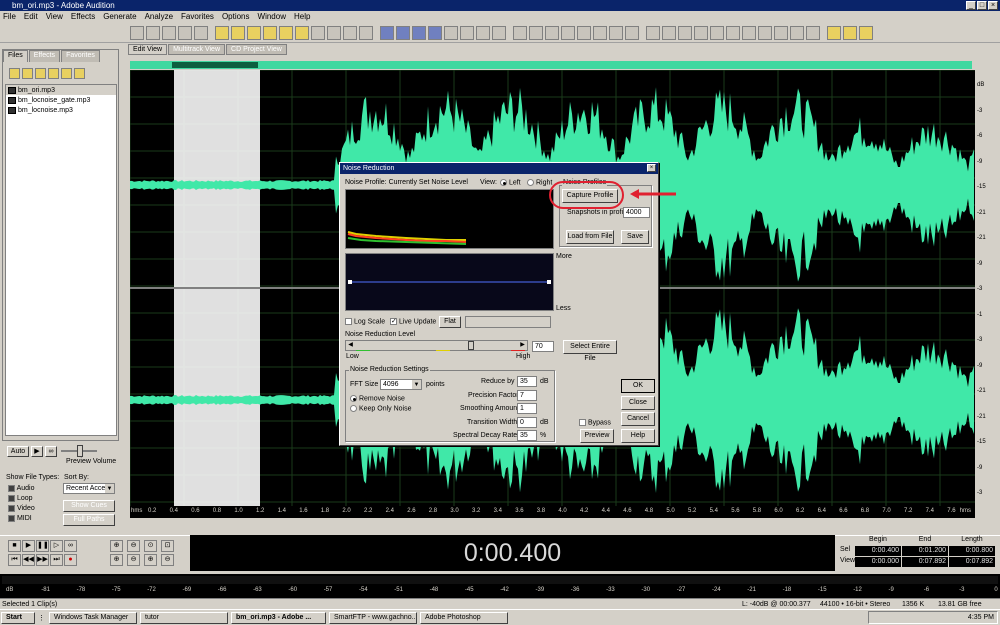 This screenshot has height=625, width=1000. Describe the element at coordinates (302, 16) in the screenshot. I see `menu-help: Help` at that location.